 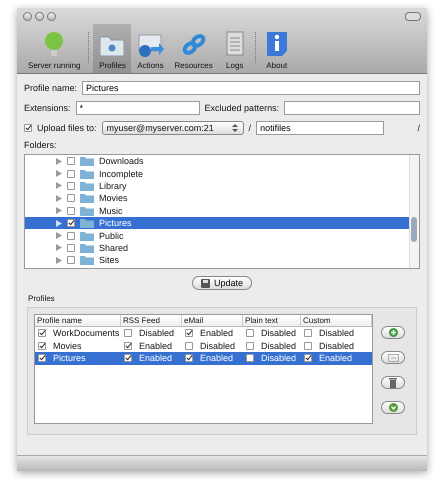 What do you see at coordinates (336, 320) in the screenshot?
I see `column-header: Custom` at bounding box center [336, 320].